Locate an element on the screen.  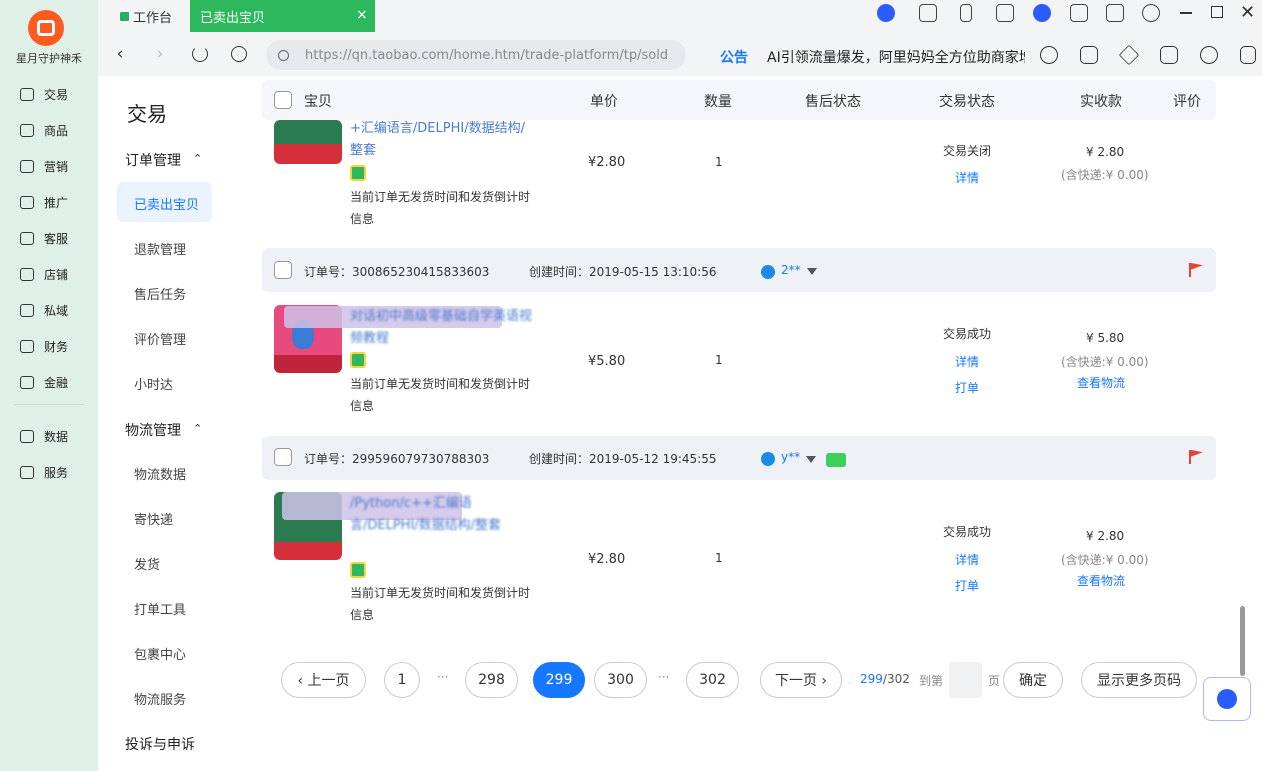
rail-item-finance: 财务 is located at coordinates (49, 346).